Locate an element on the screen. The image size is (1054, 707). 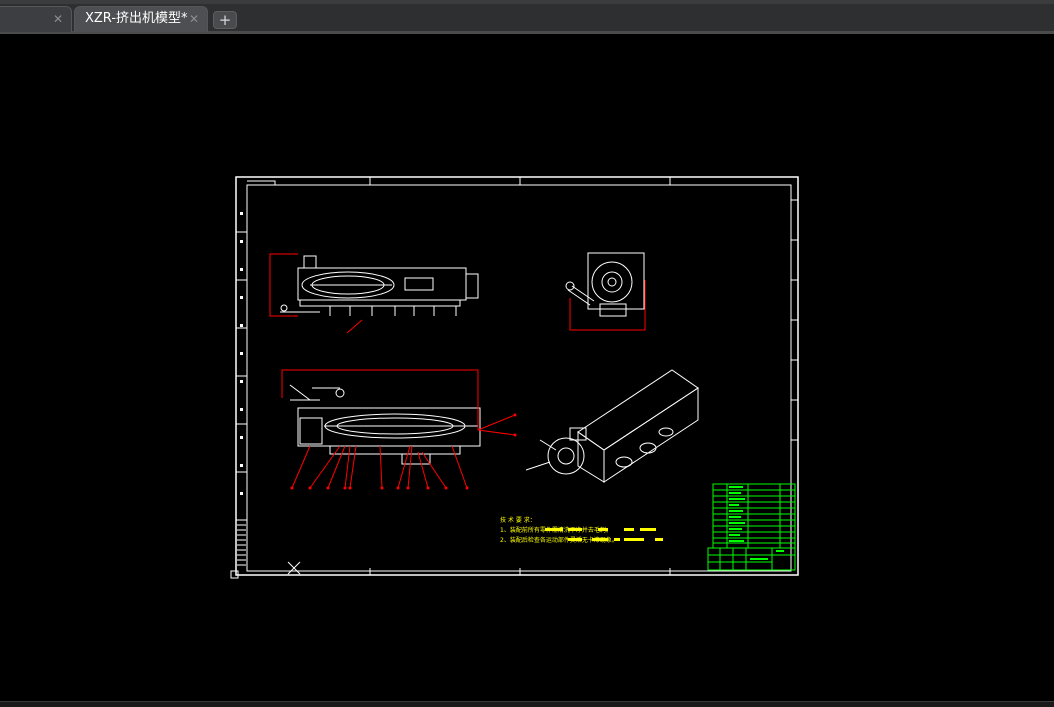
new-tab-button: + is located at coordinates (225, 20).